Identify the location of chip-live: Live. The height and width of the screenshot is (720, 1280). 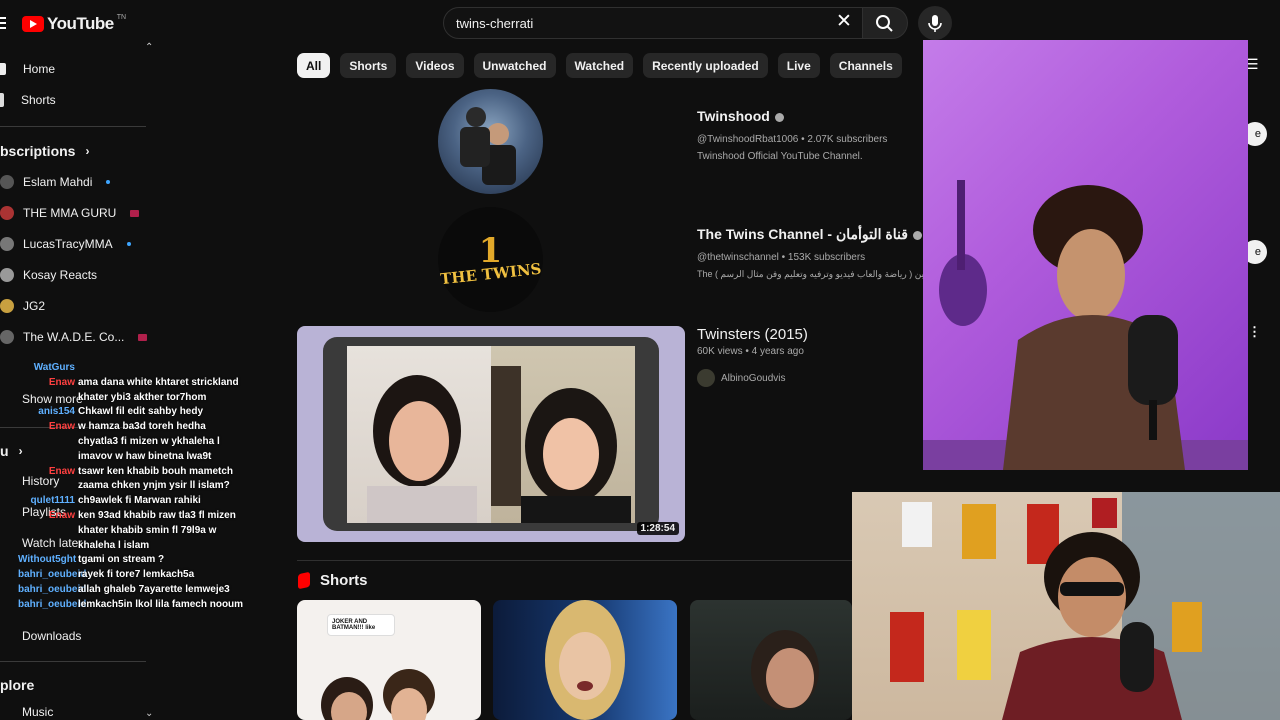
(798, 65).